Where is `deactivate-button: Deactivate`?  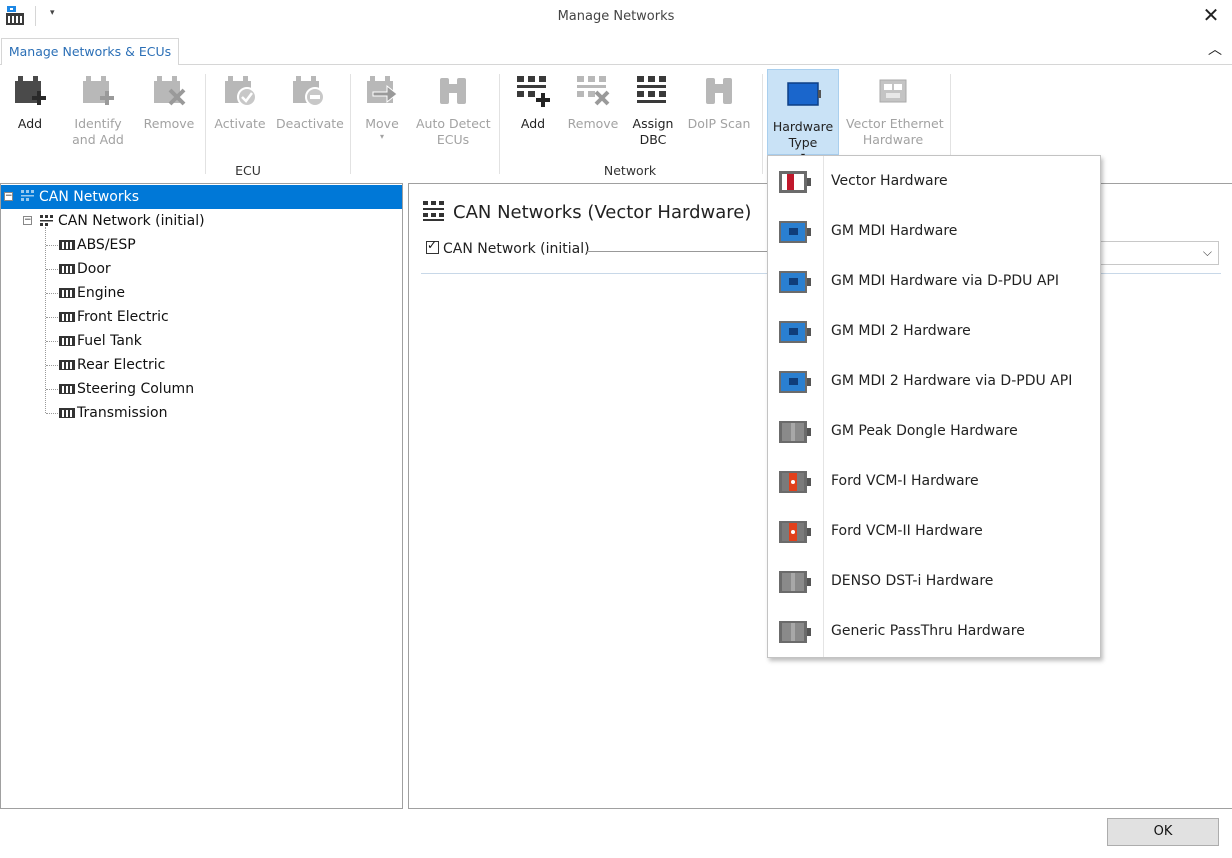
deactivate-button: Deactivate is located at coordinates (310, 102).